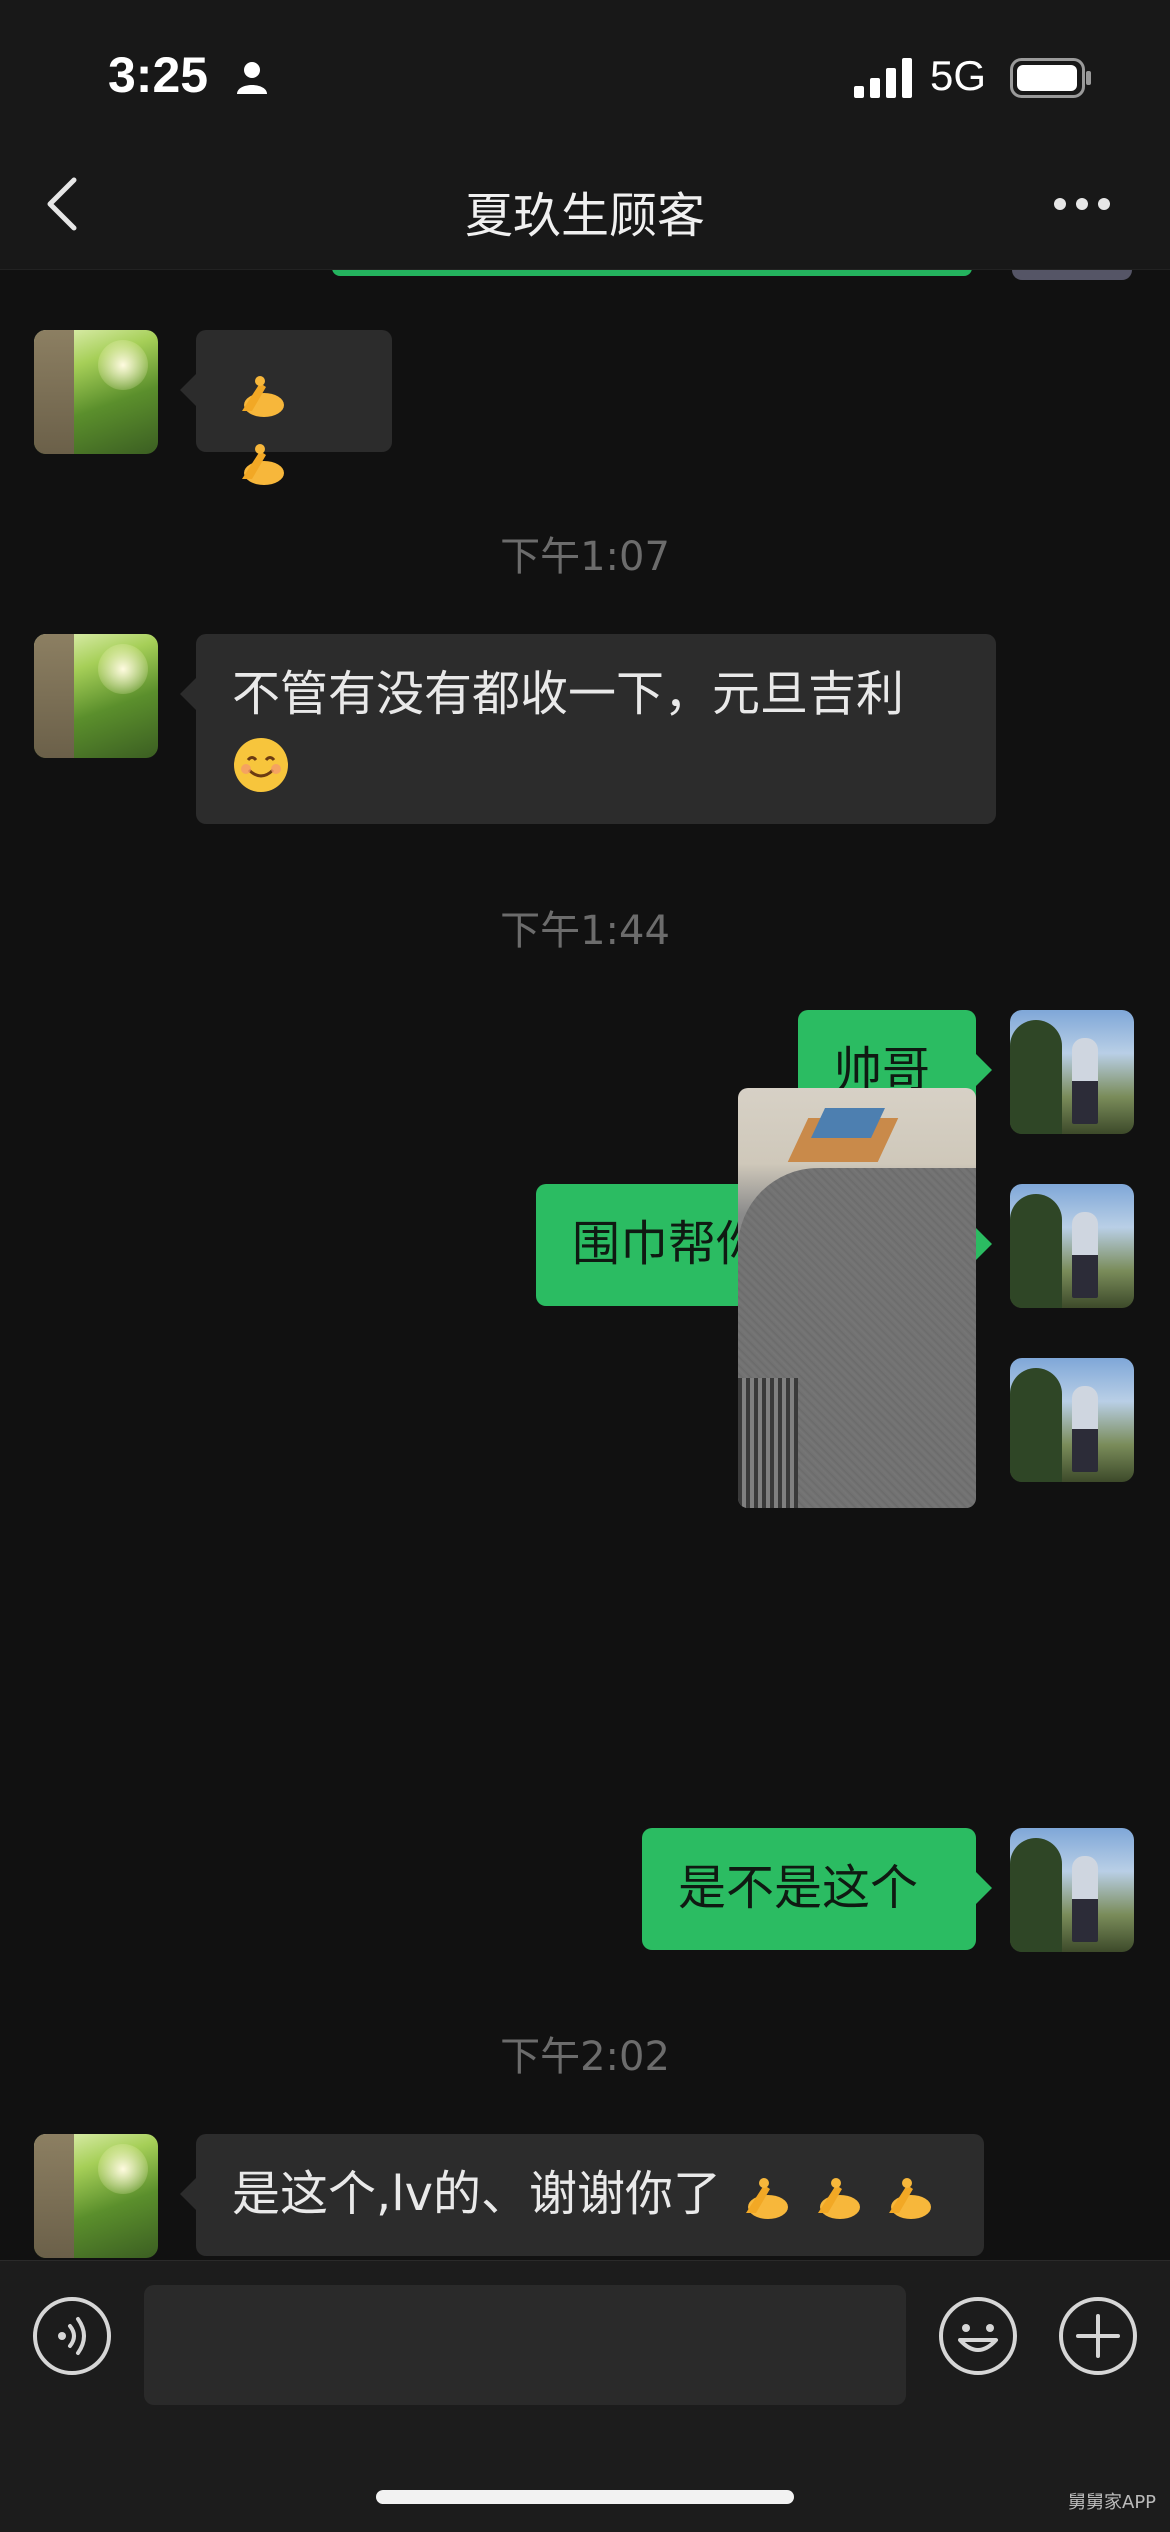  I want to click on plus-icon, so click(1098, 2336).